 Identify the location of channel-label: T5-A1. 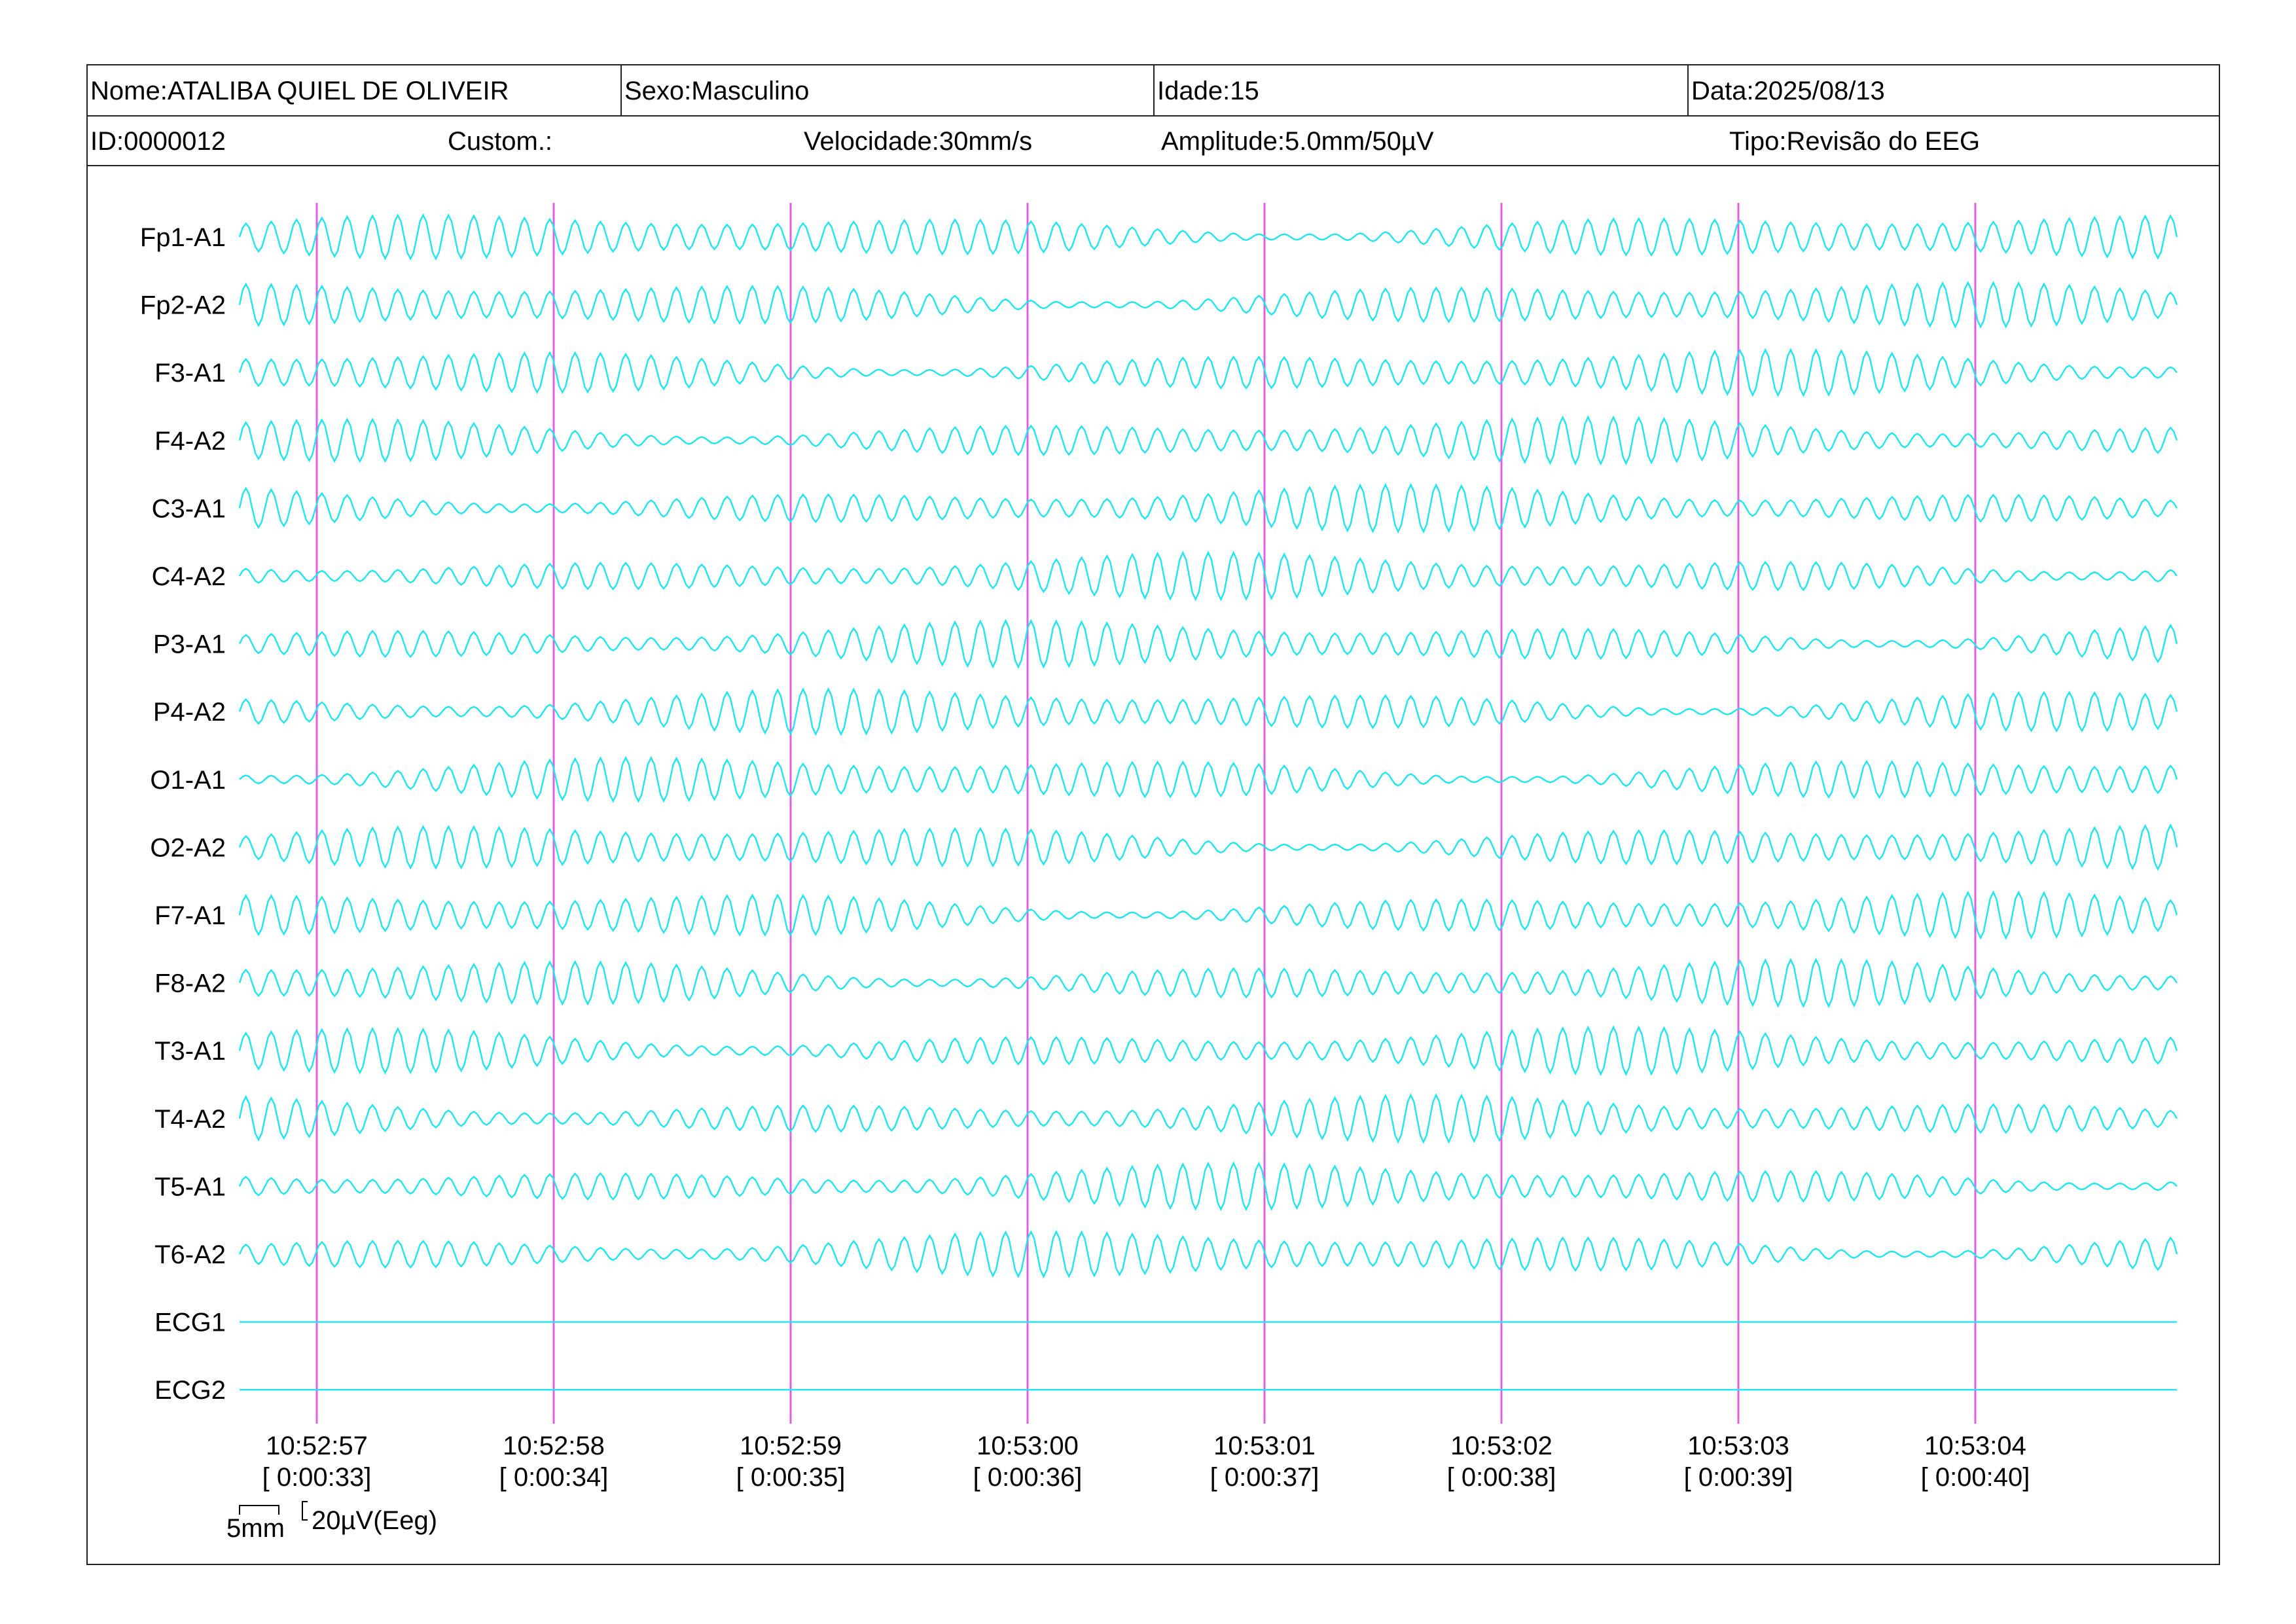
(190, 1186).